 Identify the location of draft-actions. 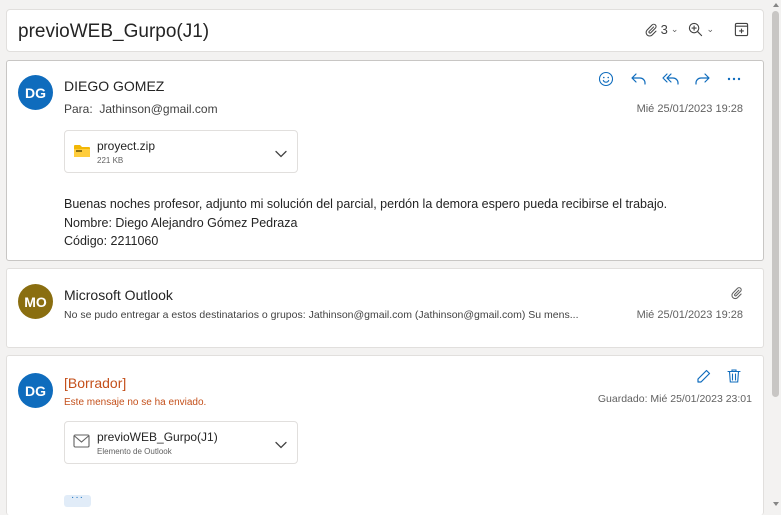
(719, 378).